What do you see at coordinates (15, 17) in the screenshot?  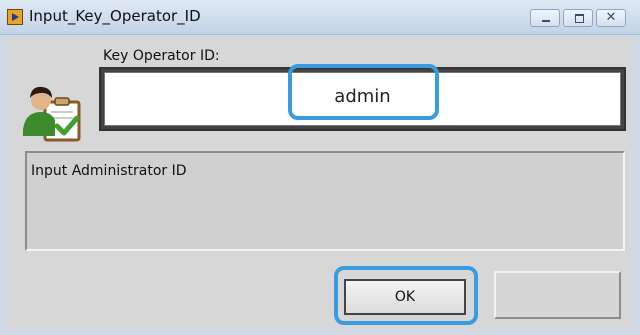 I see `app-icon` at bounding box center [15, 17].